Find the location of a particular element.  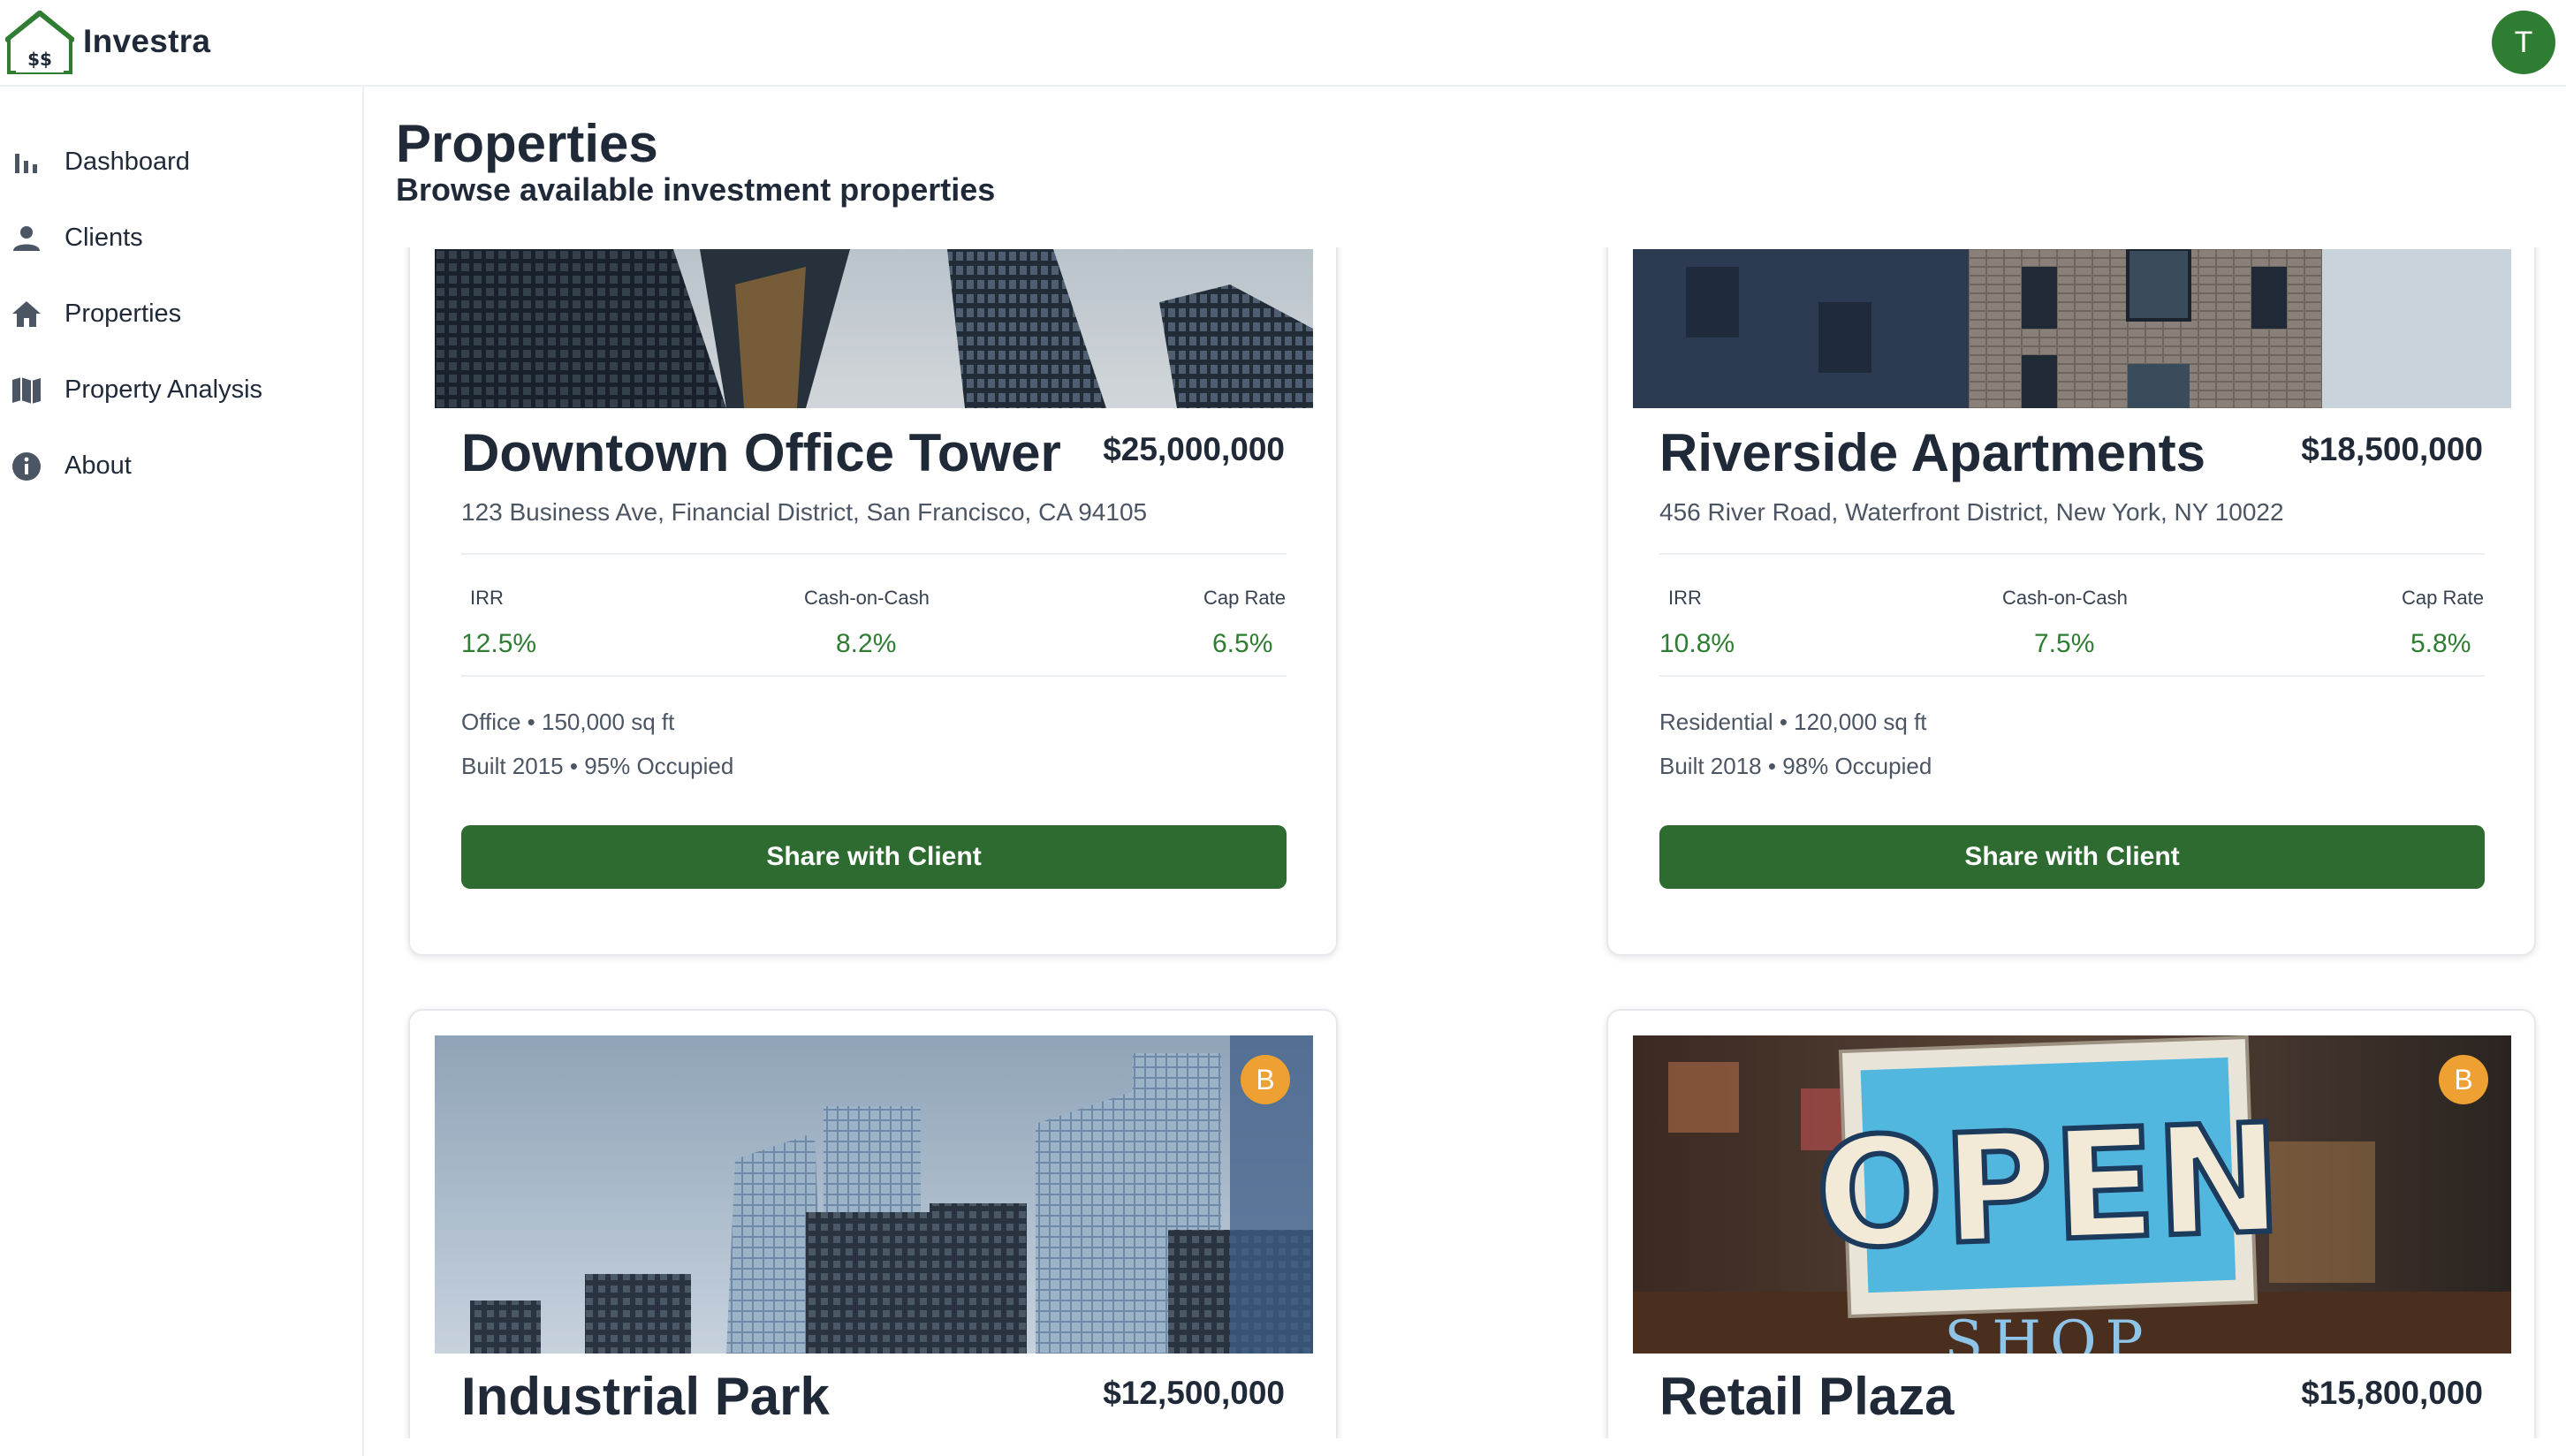

open-sign-text: OPEN is located at coordinates (2048, 1187).